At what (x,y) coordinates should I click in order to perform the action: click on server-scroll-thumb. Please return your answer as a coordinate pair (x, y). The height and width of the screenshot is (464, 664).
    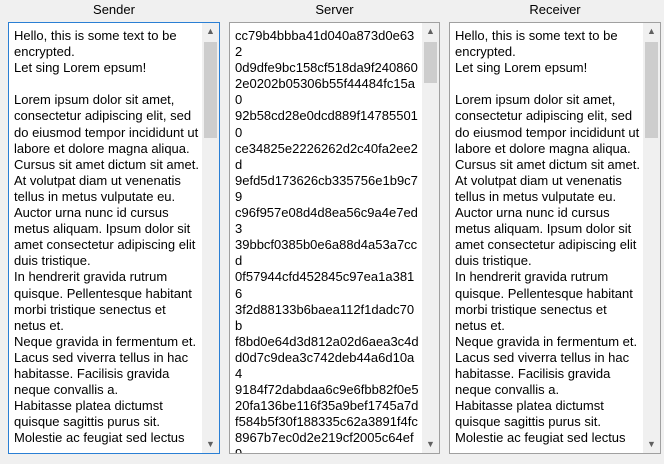
    Looking at the image, I should click on (430, 62).